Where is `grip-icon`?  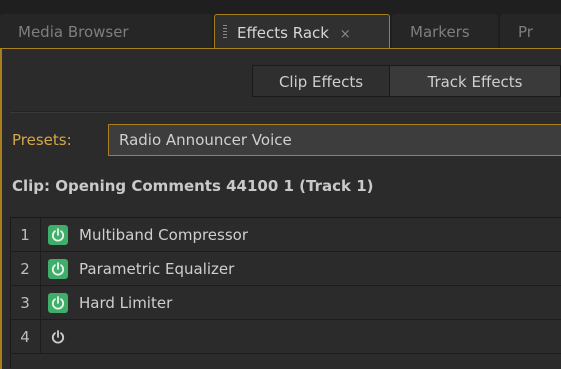
grip-icon is located at coordinates (225, 32).